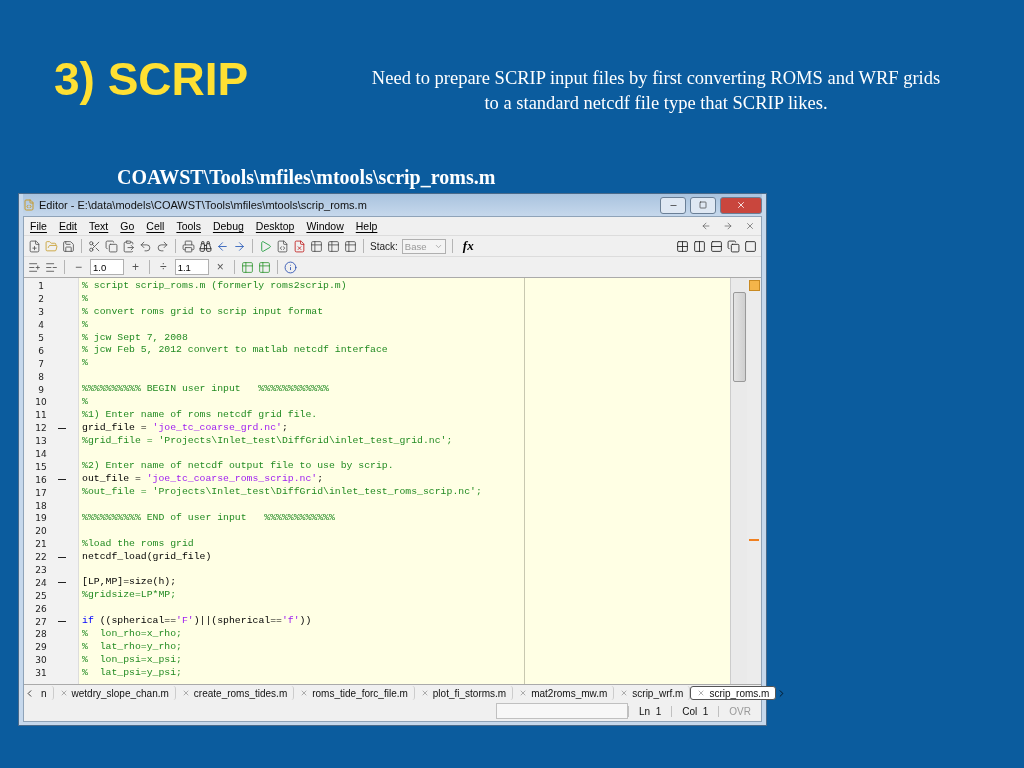  I want to click on undo-icon, so click(145, 246).